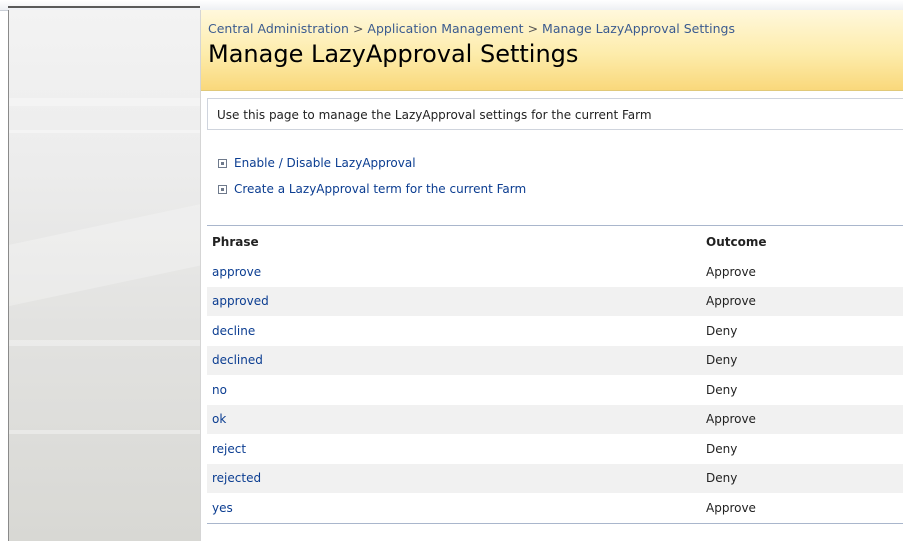 The height and width of the screenshot is (541, 903). What do you see at coordinates (235, 241) in the screenshot?
I see `column-header-phrase: Phrase` at bounding box center [235, 241].